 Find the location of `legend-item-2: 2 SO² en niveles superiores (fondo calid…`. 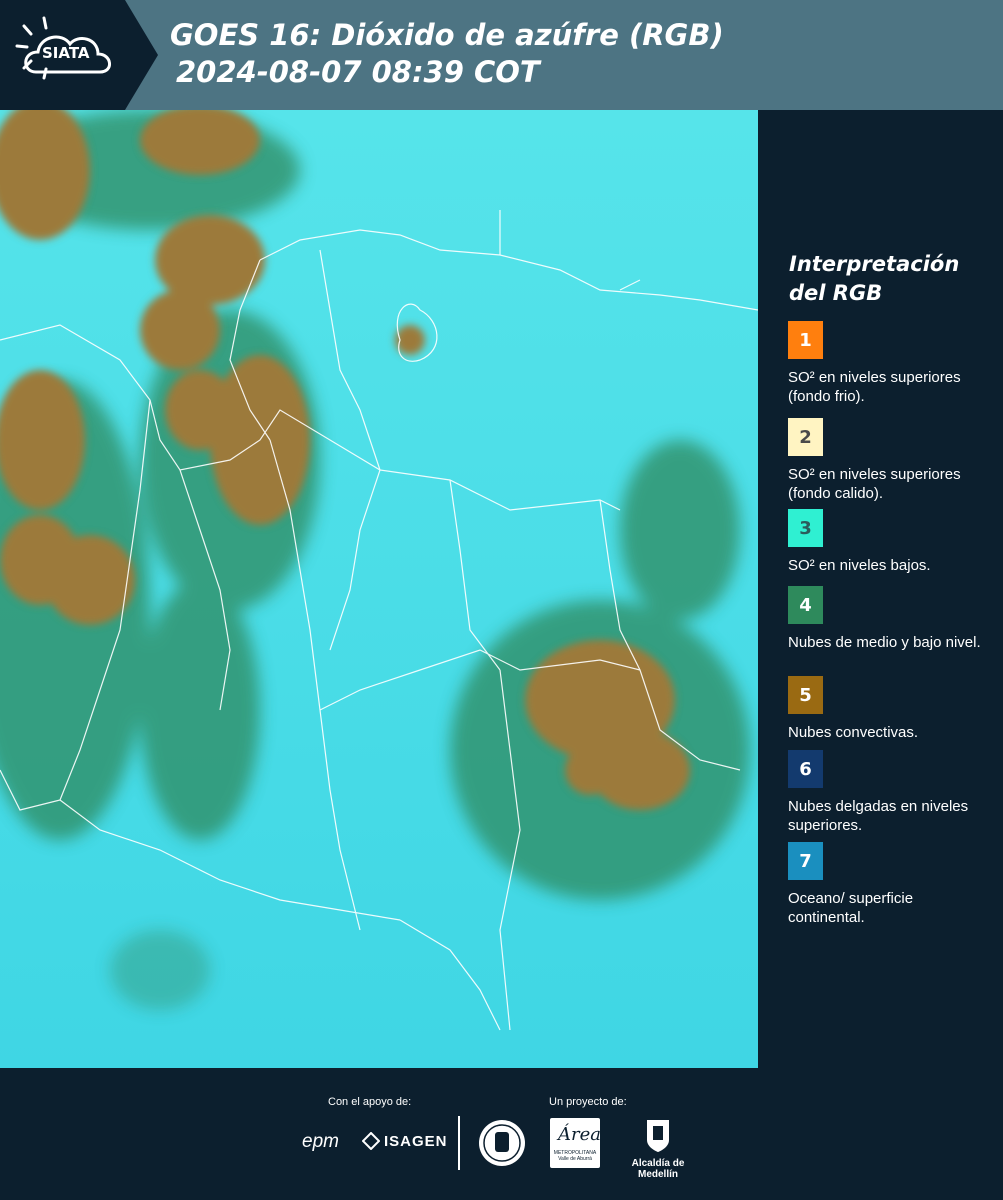

legend-item-2: 2 SO² en niveles superiores (fondo calid… is located at coordinates (890, 460).